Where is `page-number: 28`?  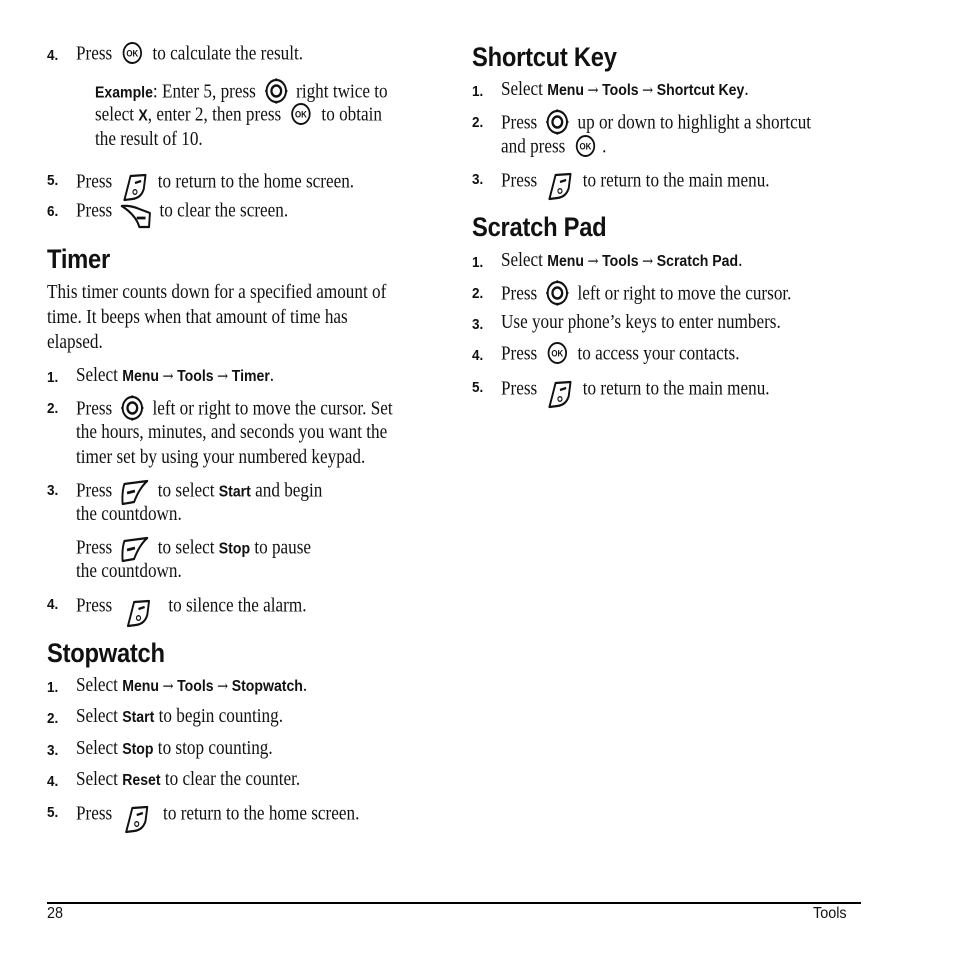 page-number: 28 is located at coordinates (55, 913).